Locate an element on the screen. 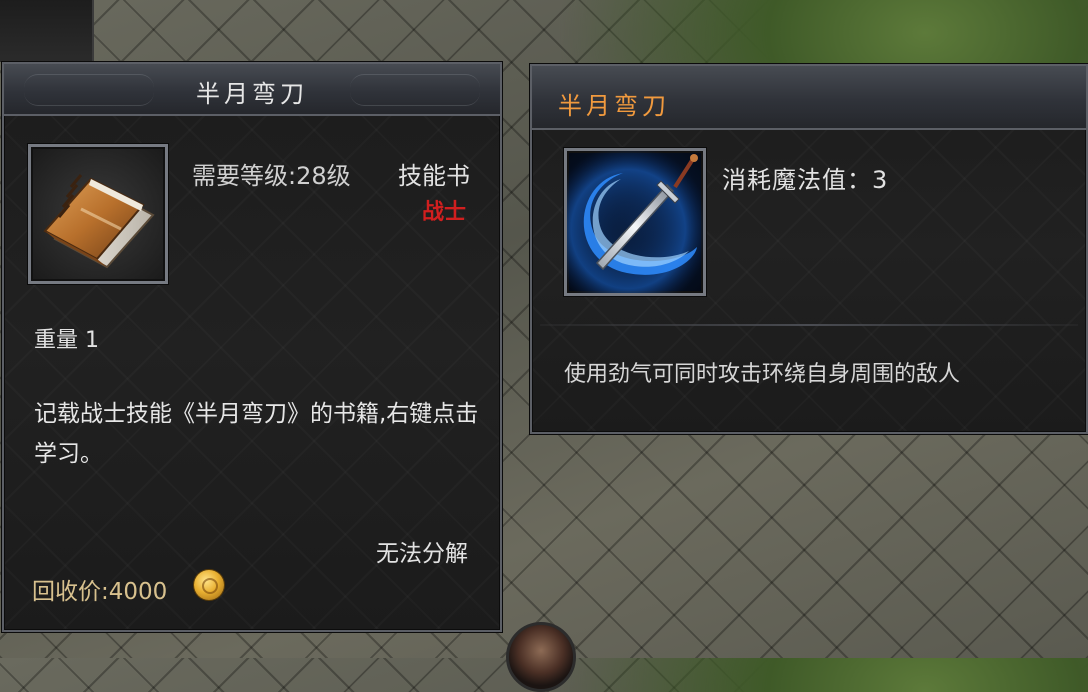 The image size is (1088, 692). level-requirement: 需要等级:28级 is located at coordinates (271, 176).